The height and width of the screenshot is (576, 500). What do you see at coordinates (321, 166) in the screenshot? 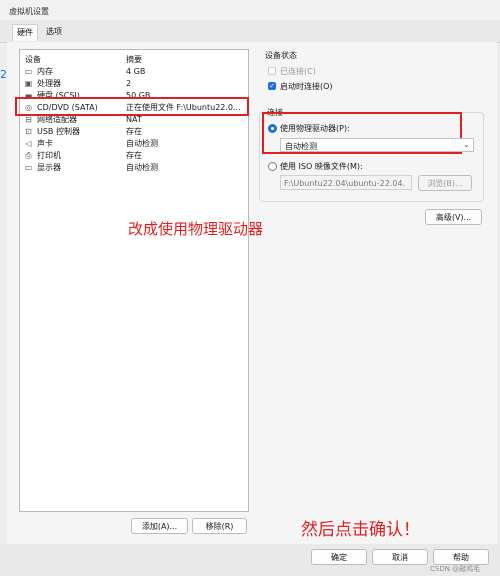
I see `iso-file-label: 使用 ISO 映像文件(M):` at bounding box center [321, 166].